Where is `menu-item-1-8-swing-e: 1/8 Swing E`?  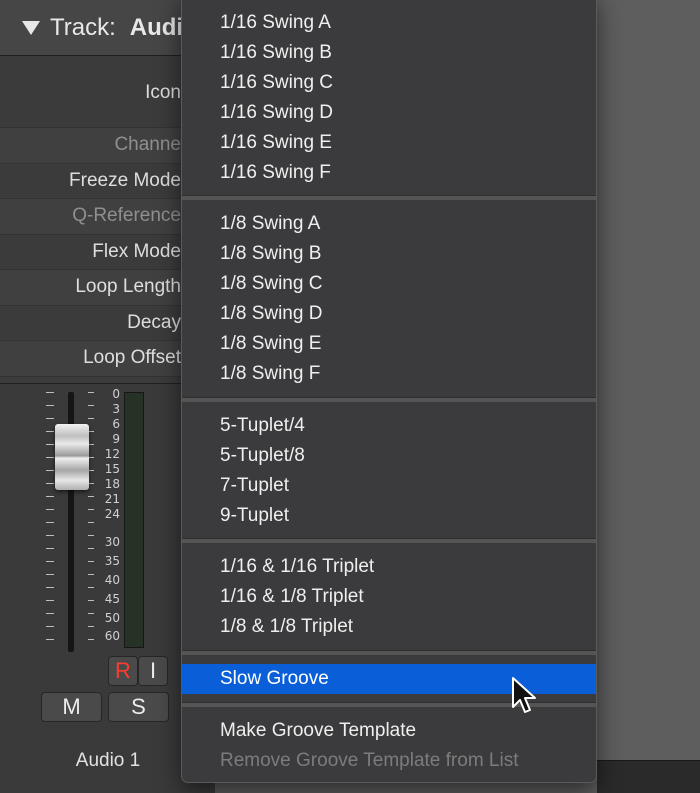 menu-item-1-8-swing-e: 1/8 Swing E is located at coordinates (389, 344).